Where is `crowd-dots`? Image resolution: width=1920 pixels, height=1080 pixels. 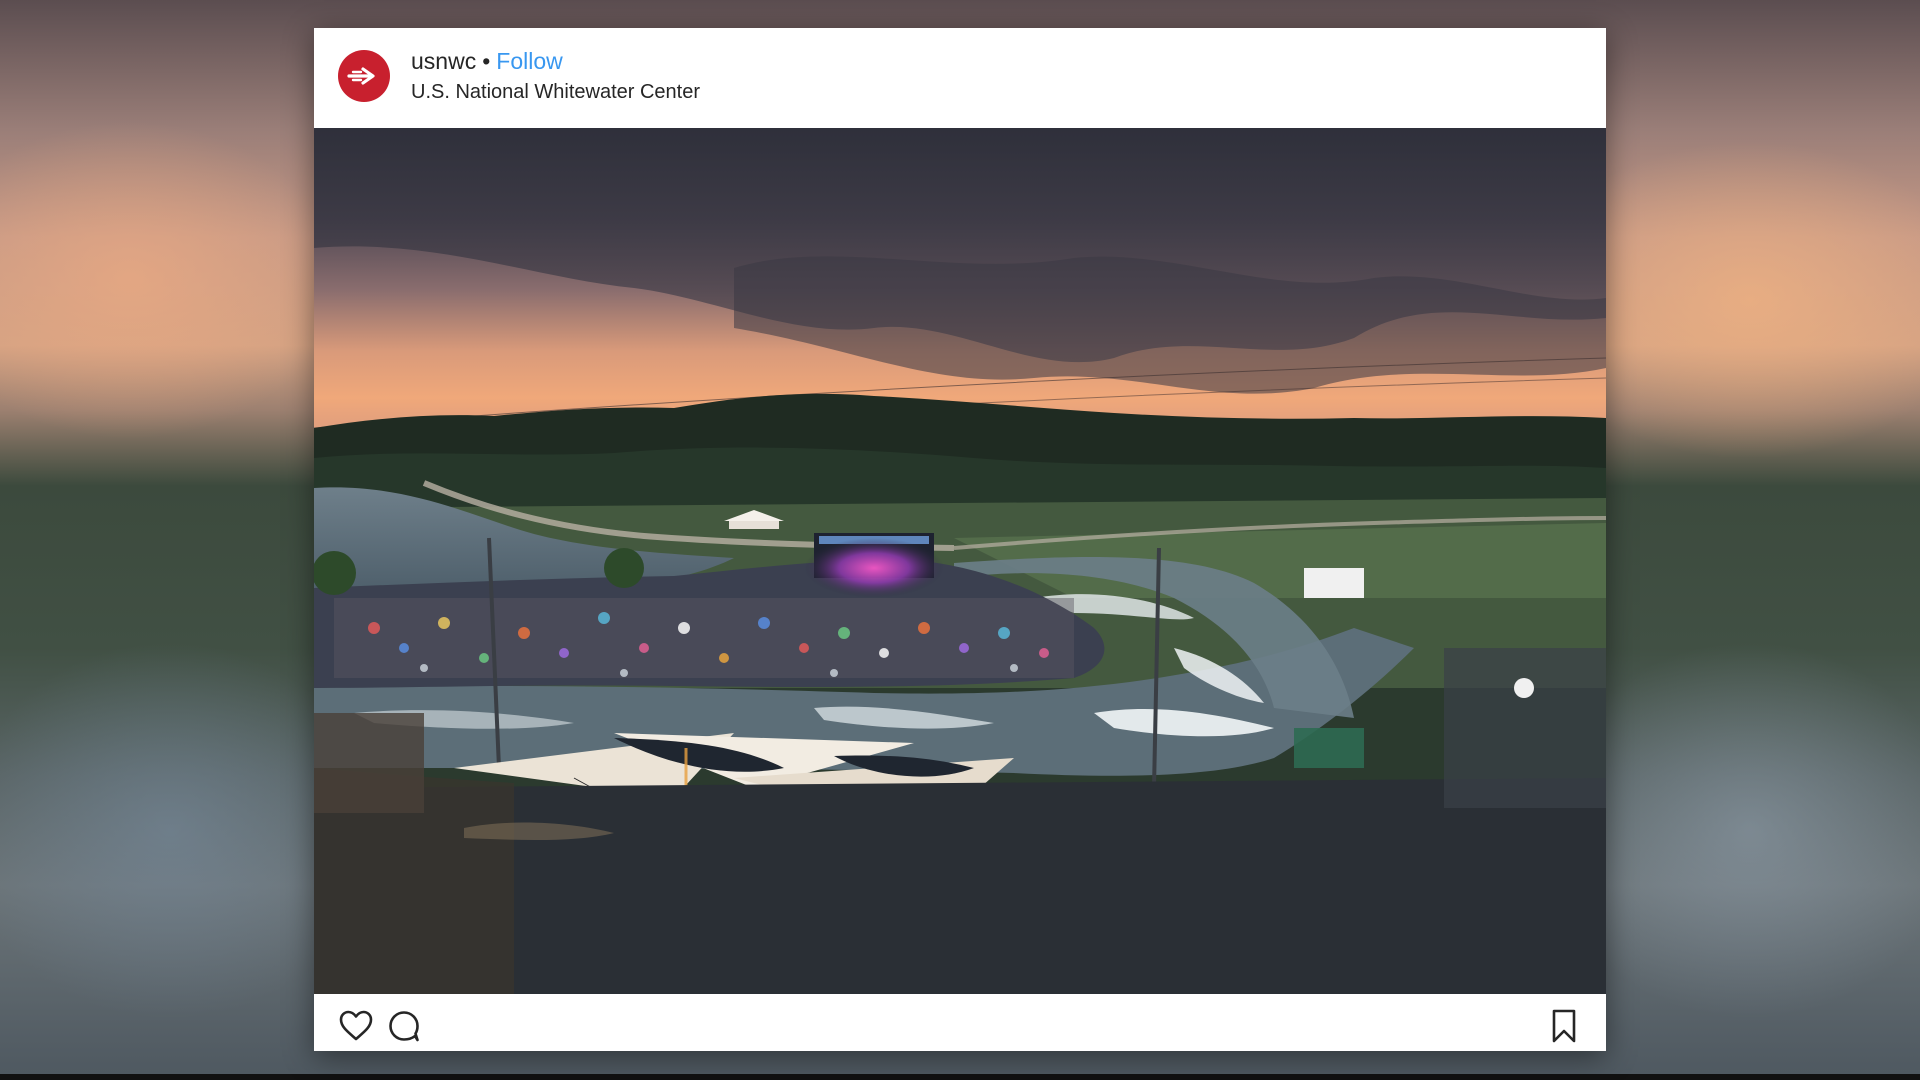
crowd-dots is located at coordinates (704, 638).